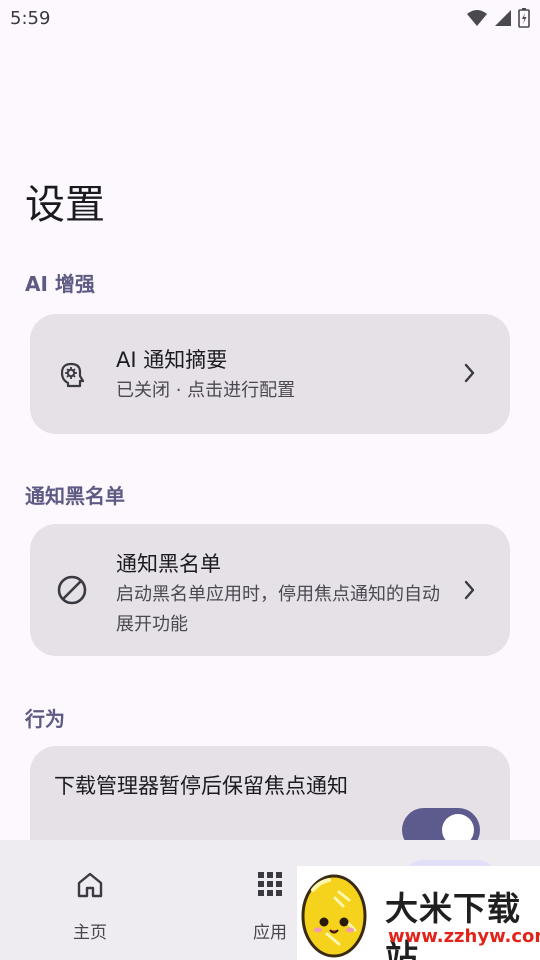 This screenshot has width=540, height=960. I want to click on ai-summary-title: AI 通知摘要, so click(172, 360).